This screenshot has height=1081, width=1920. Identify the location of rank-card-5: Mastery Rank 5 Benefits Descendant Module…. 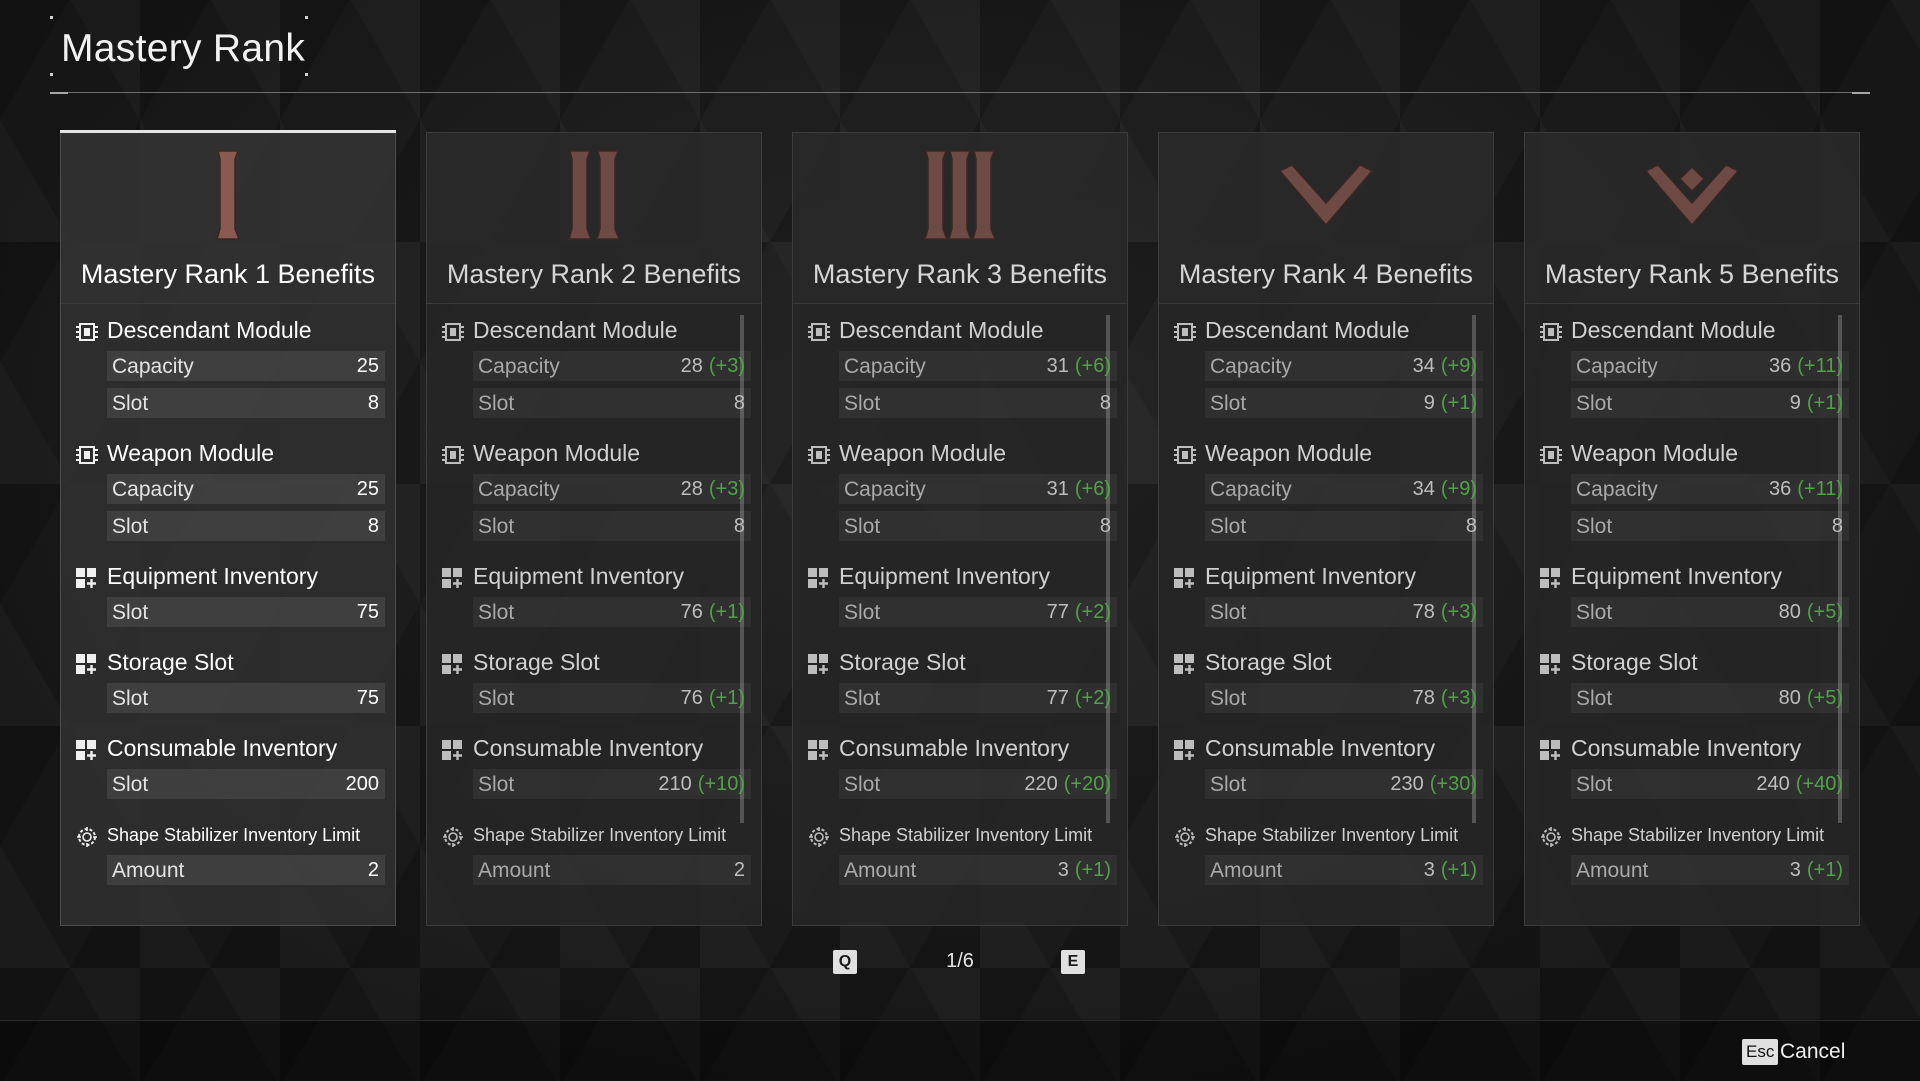
(1692, 529).